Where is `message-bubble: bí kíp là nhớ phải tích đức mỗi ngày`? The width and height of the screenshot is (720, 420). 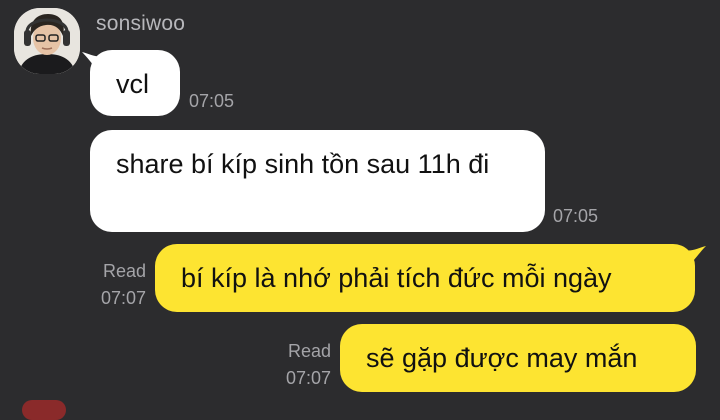
message-bubble: bí kíp là nhớ phải tích đức mỗi ngày is located at coordinates (425, 278).